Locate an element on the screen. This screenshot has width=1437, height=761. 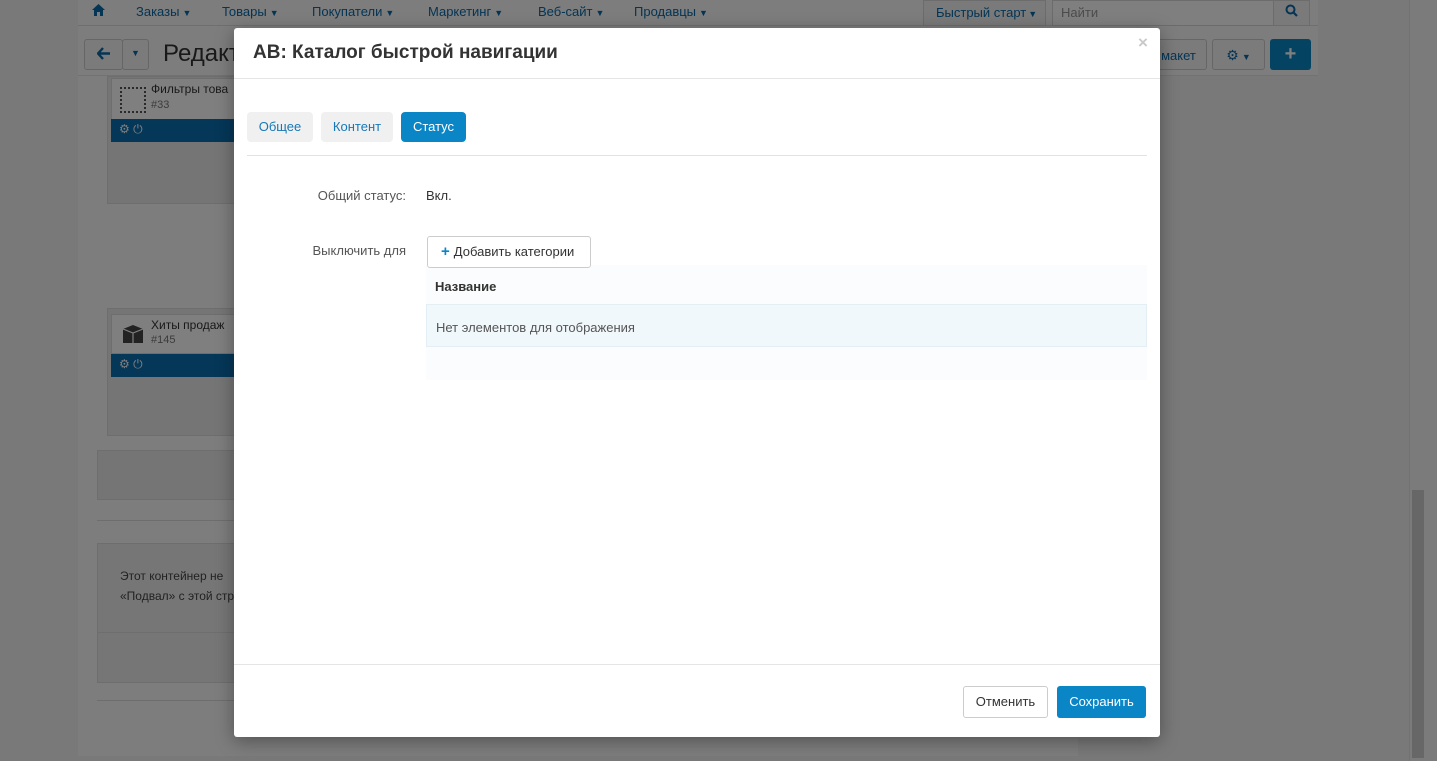
tab-general: Общее is located at coordinates (280, 127).